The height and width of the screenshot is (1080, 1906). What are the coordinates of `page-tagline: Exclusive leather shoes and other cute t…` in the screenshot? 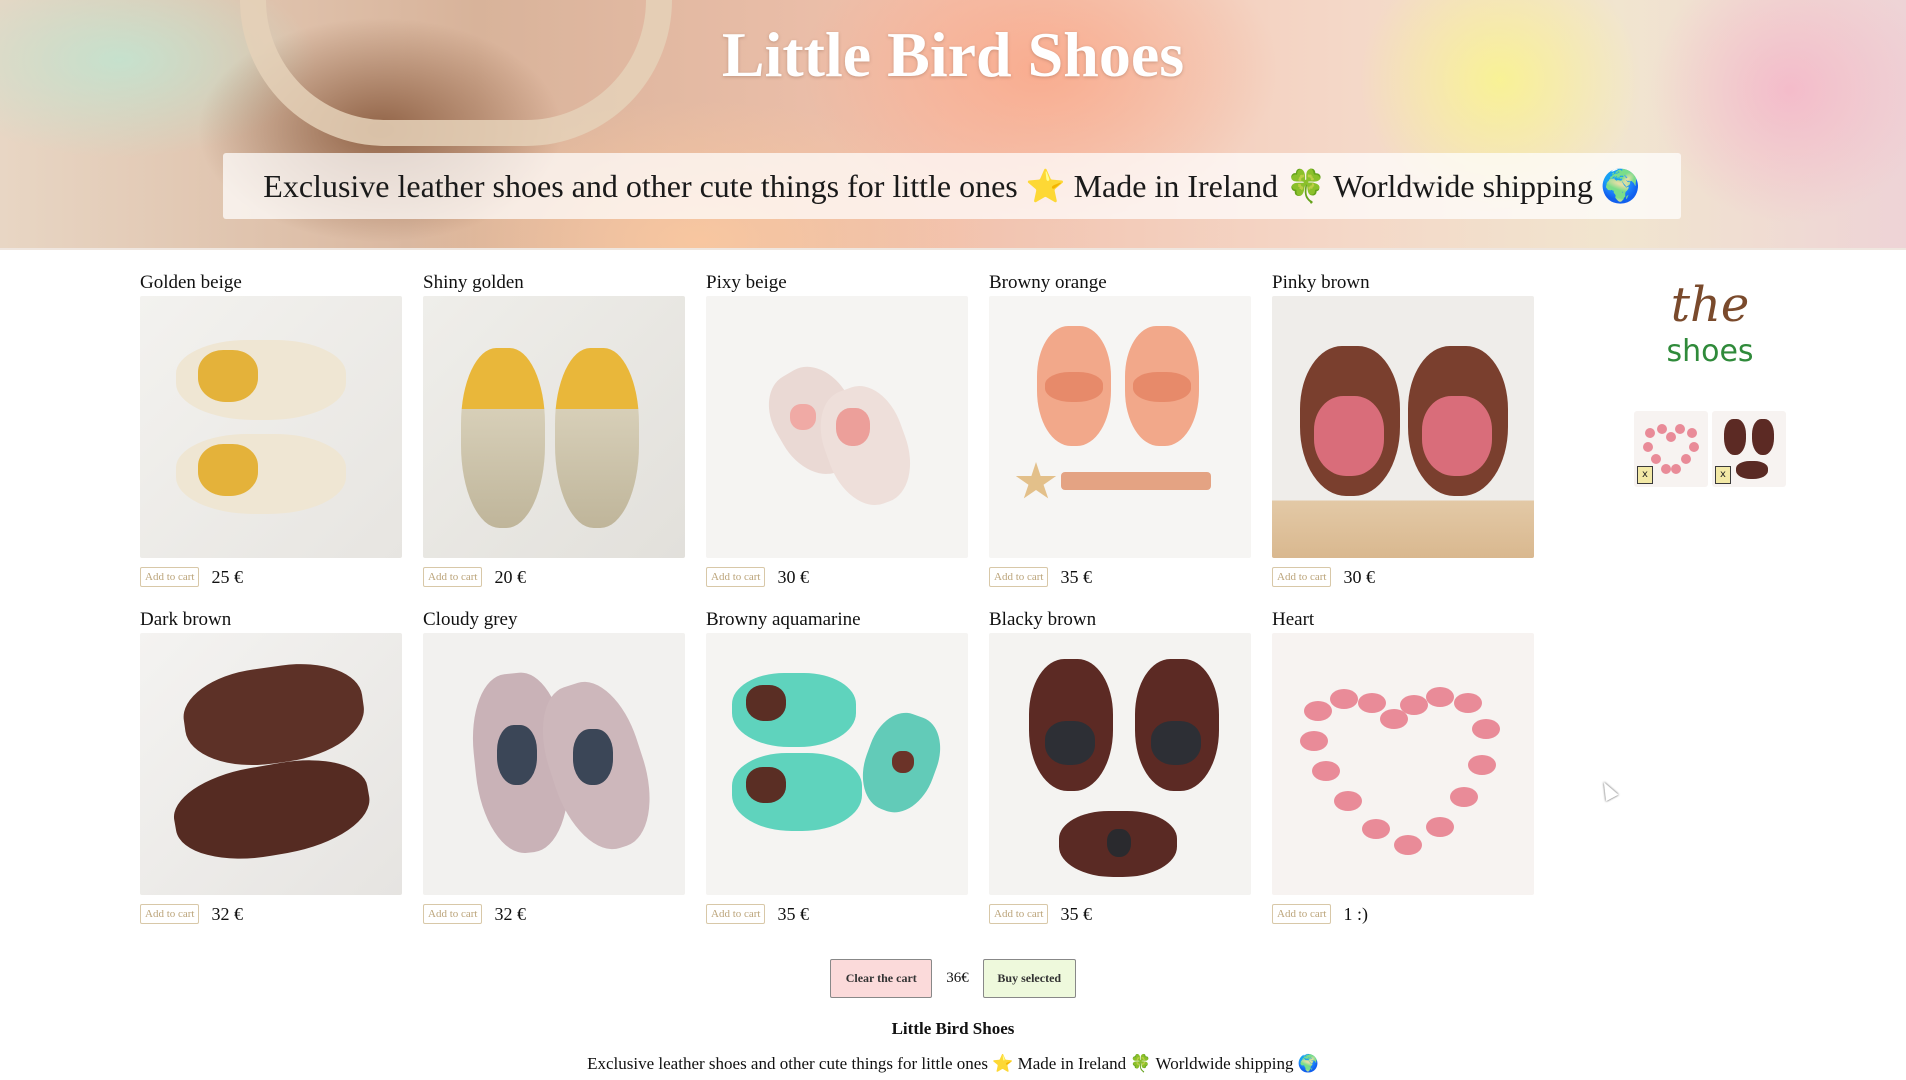 It's located at (952, 186).